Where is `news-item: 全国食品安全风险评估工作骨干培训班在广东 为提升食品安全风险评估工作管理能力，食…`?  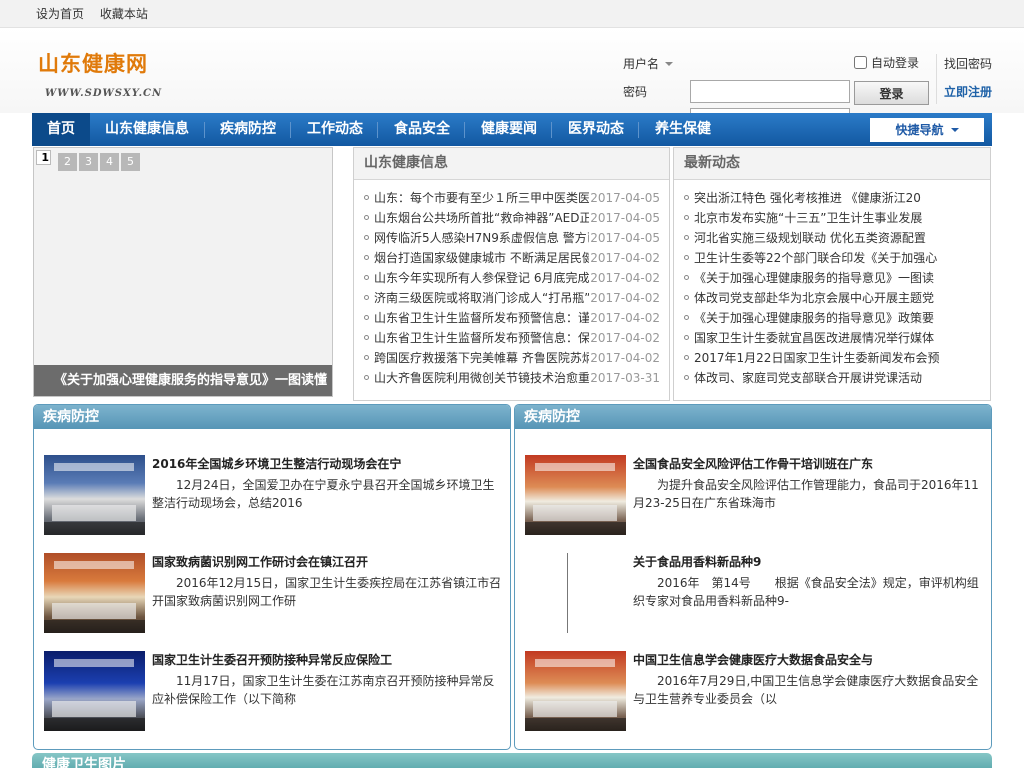
news-item: 全国食品安全风险评估工作骨干培训班在广东 为提升食品安全风险评估工作管理能力，食… is located at coordinates (754, 496).